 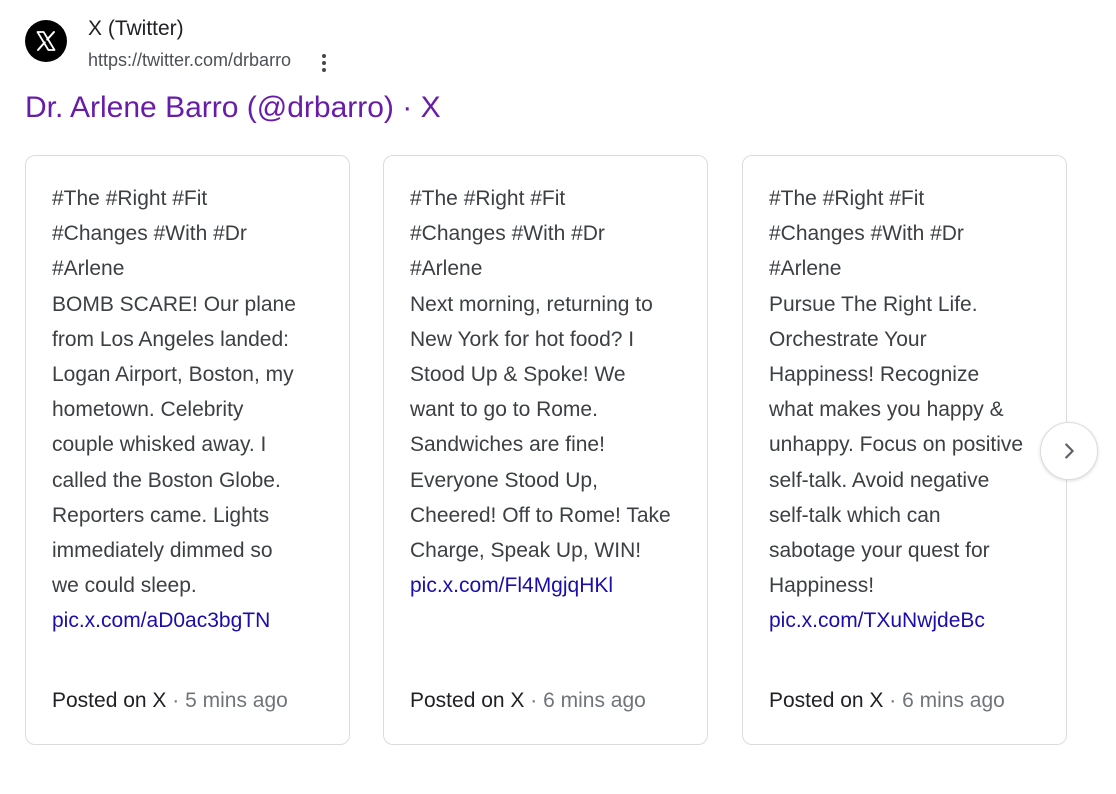 What do you see at coordinates (855, 515) in the screenshot?
I see `post-line: self-talk which can` at bounding box center [855, 515].